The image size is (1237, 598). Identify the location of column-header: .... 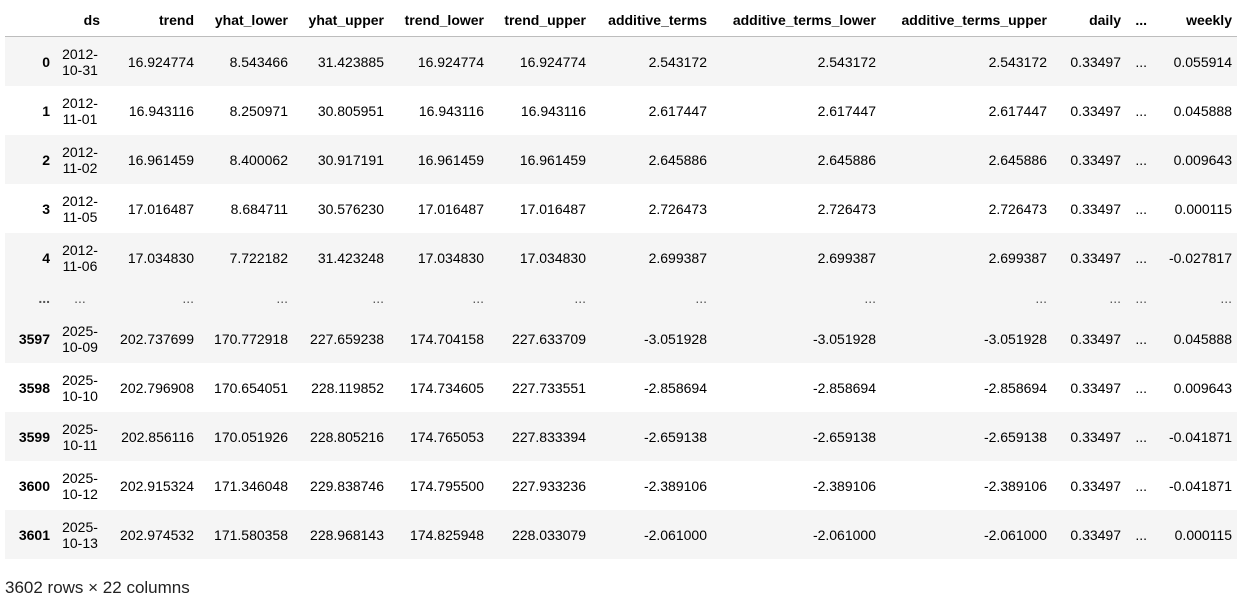
(1139, 20).